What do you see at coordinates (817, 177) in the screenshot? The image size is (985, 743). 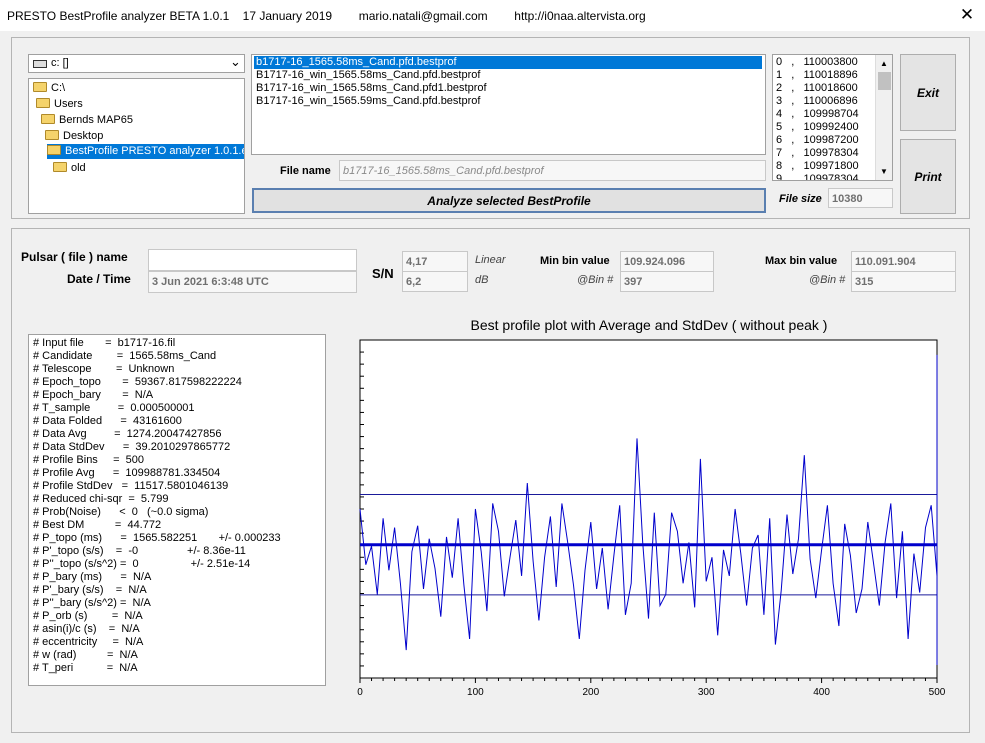 I see `list-item: 9 , 109978304` at bounding box center [817, 177].